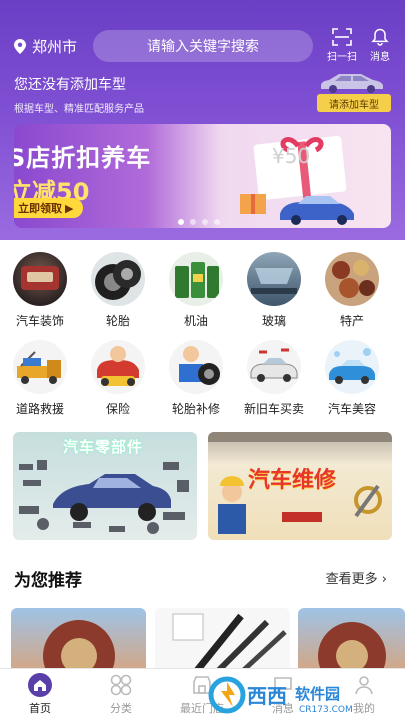 This screenshot has width=405, height=720. I want to click on banner-claim-button: 立即领取 ▶, so click(49, 208).